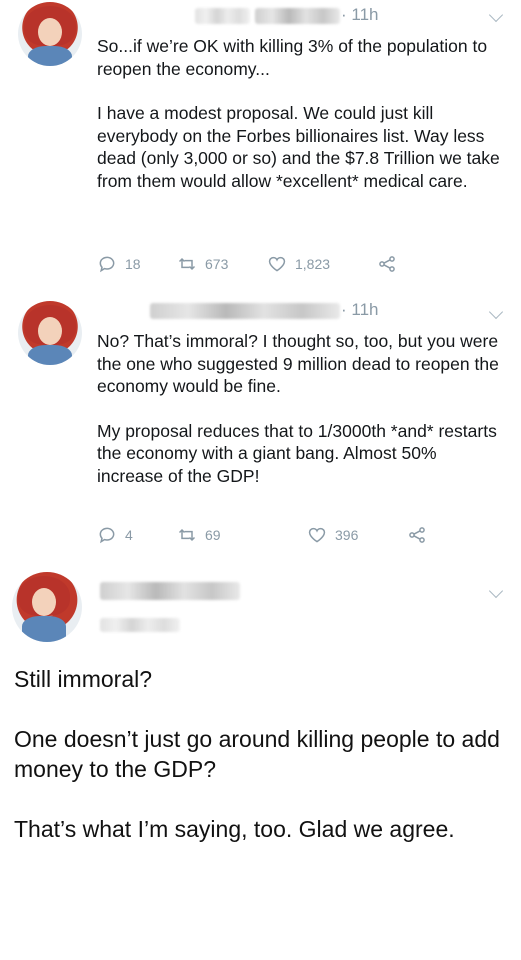  I want to click on retweet-count: 69, so click(213, 535).